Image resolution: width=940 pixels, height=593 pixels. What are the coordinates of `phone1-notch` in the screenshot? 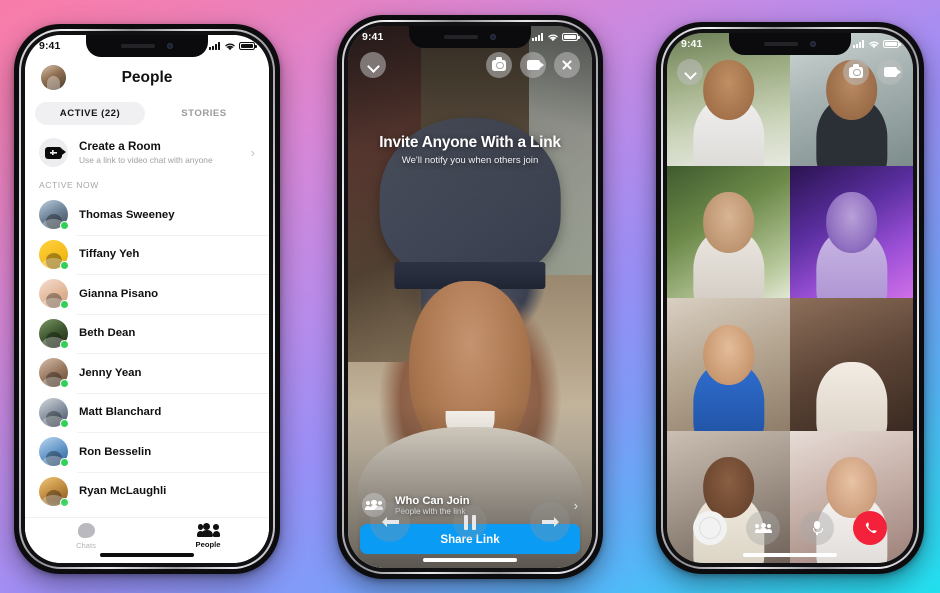 It's located at (147, 46).